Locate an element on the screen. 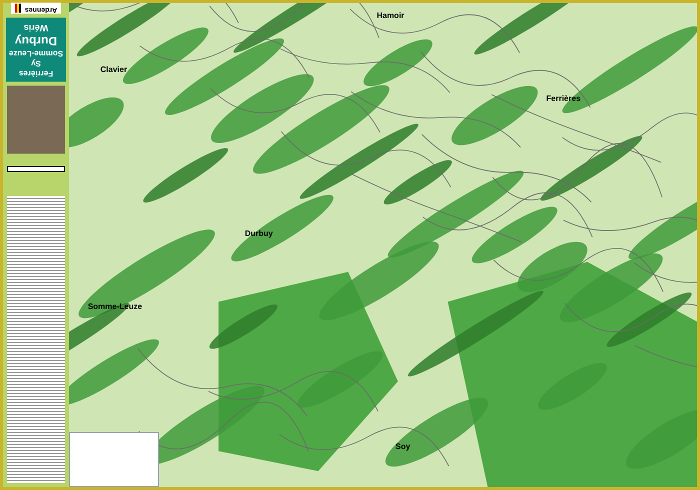 The height and width of the screenshot is (490, 700). flag-icon is located at coordinates (17, 8).